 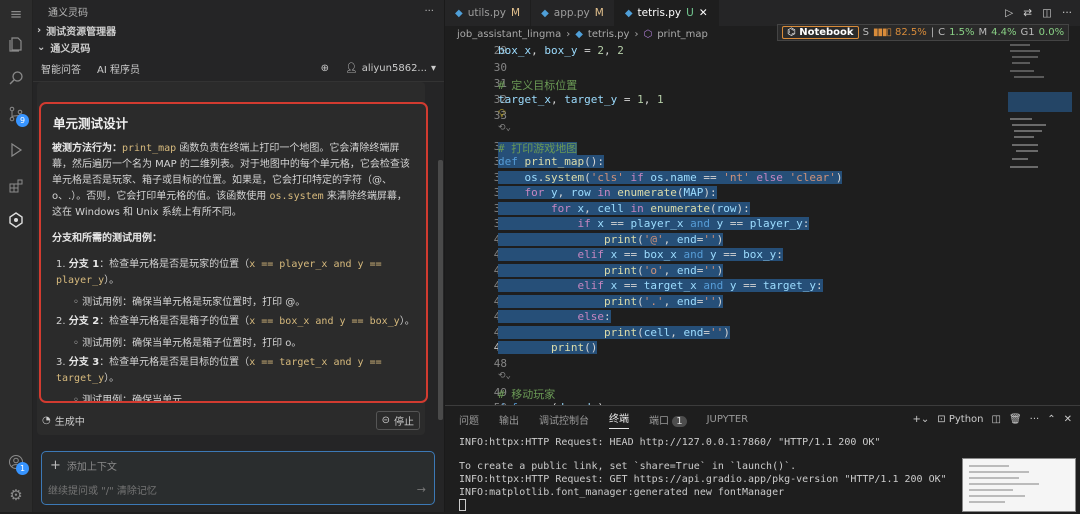 What do you see at coordinates (385, 420) in the screenshot?
I see `stop-icon: ⊝` at bounding box center [385, 420].